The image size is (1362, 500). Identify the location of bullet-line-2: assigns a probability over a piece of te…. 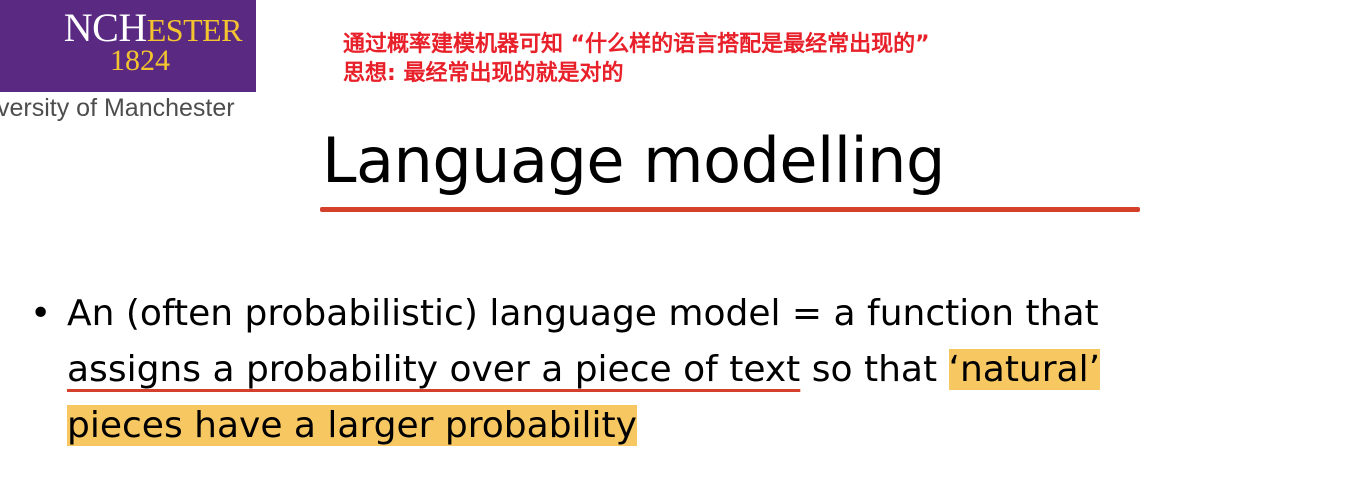
(709, 370).